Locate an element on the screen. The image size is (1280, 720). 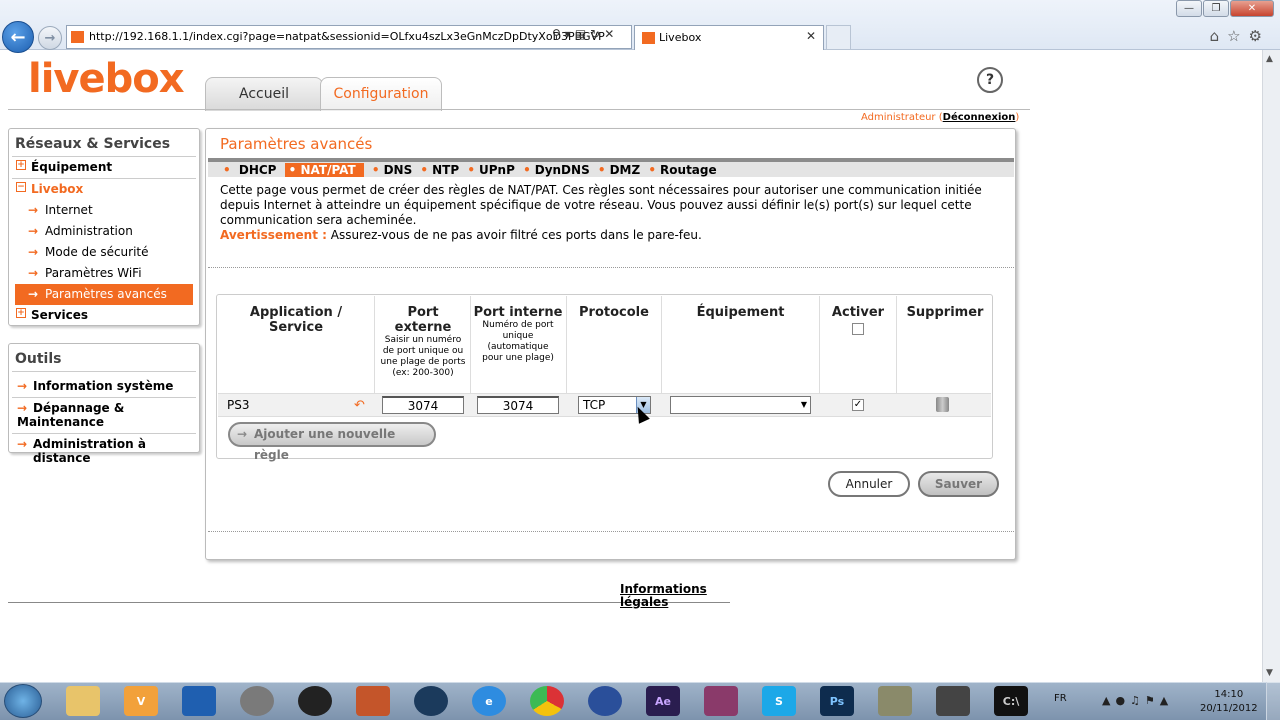
skype-icon: S is located at coordinates (779, 701).